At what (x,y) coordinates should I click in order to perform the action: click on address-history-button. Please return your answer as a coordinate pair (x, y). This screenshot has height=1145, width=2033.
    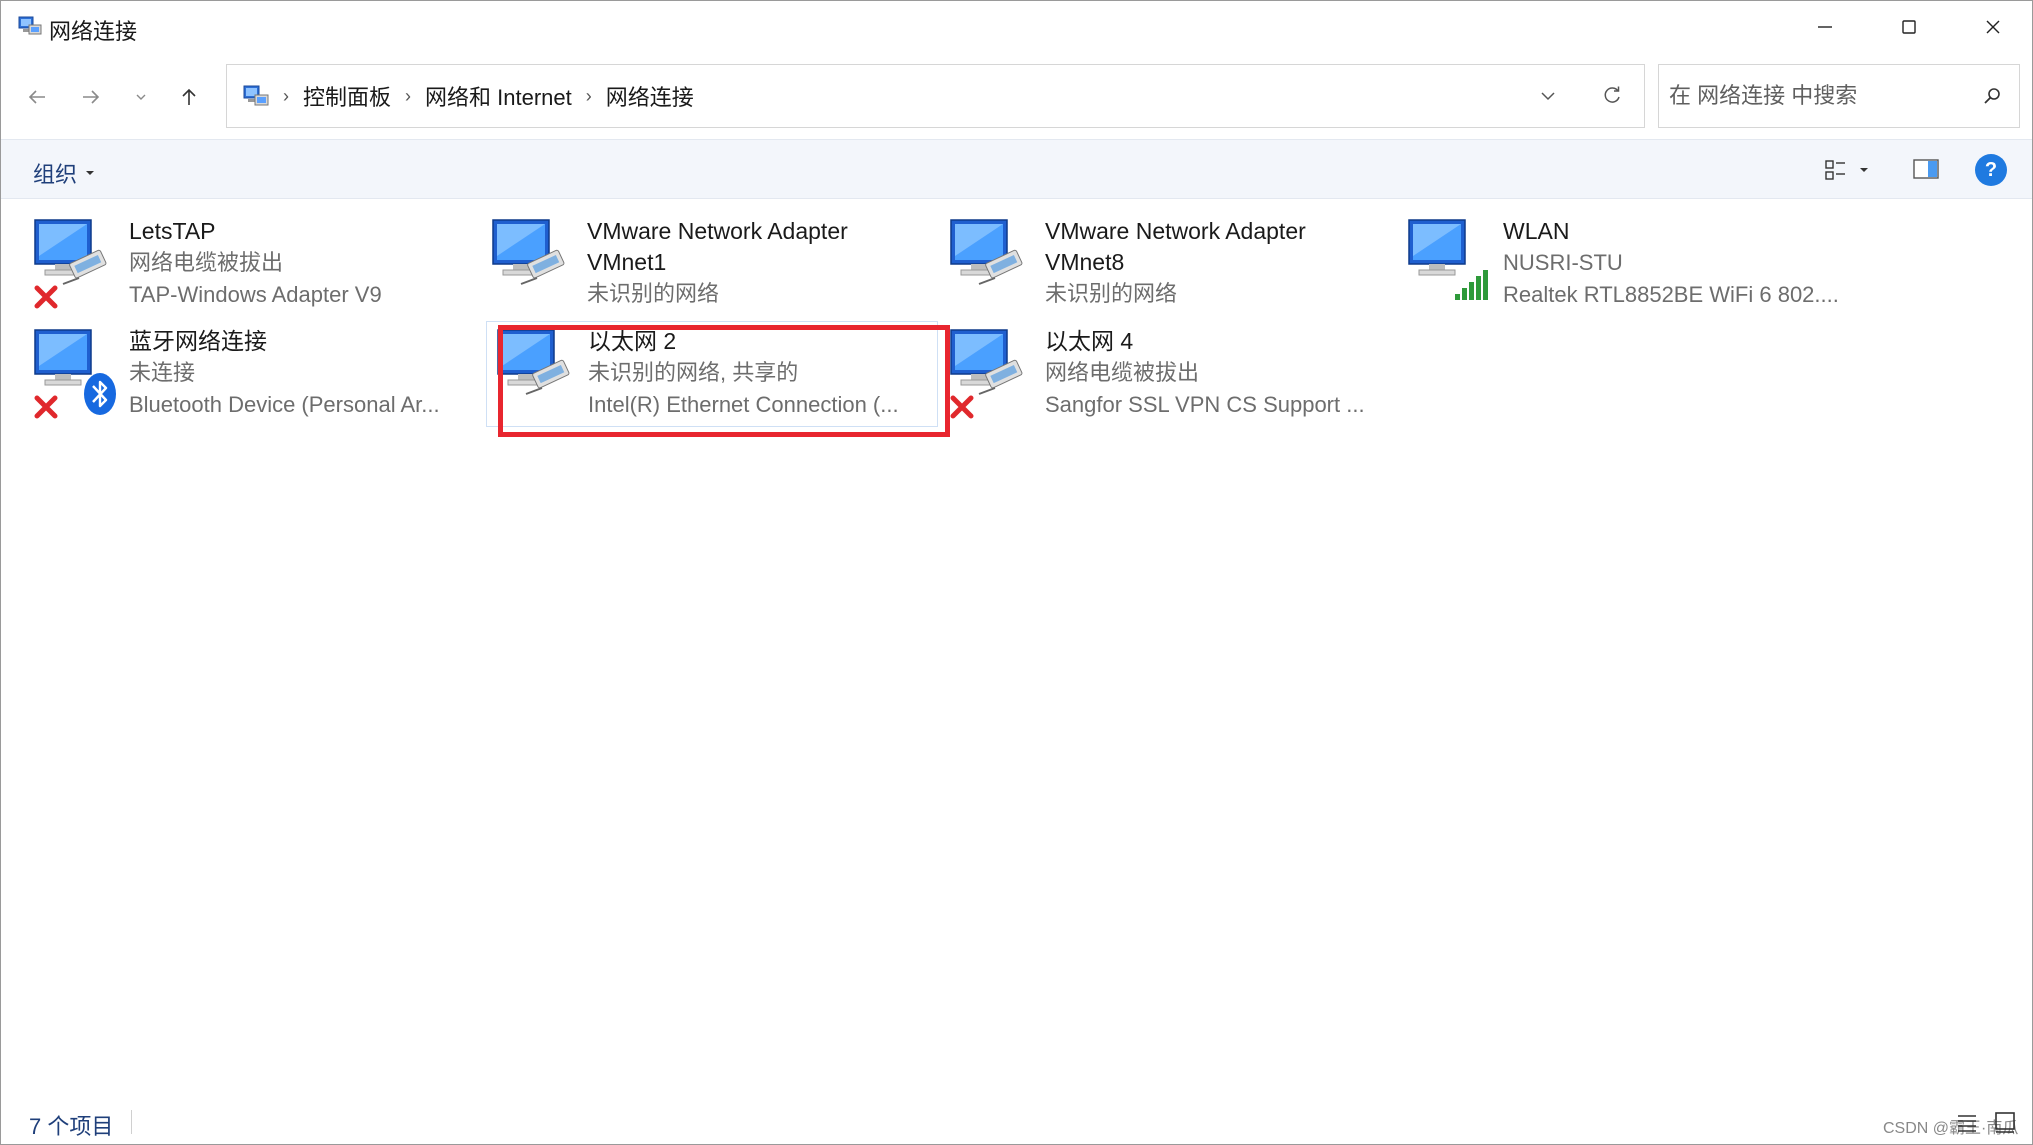
    Looking at the image, I should click on (1548, 96).